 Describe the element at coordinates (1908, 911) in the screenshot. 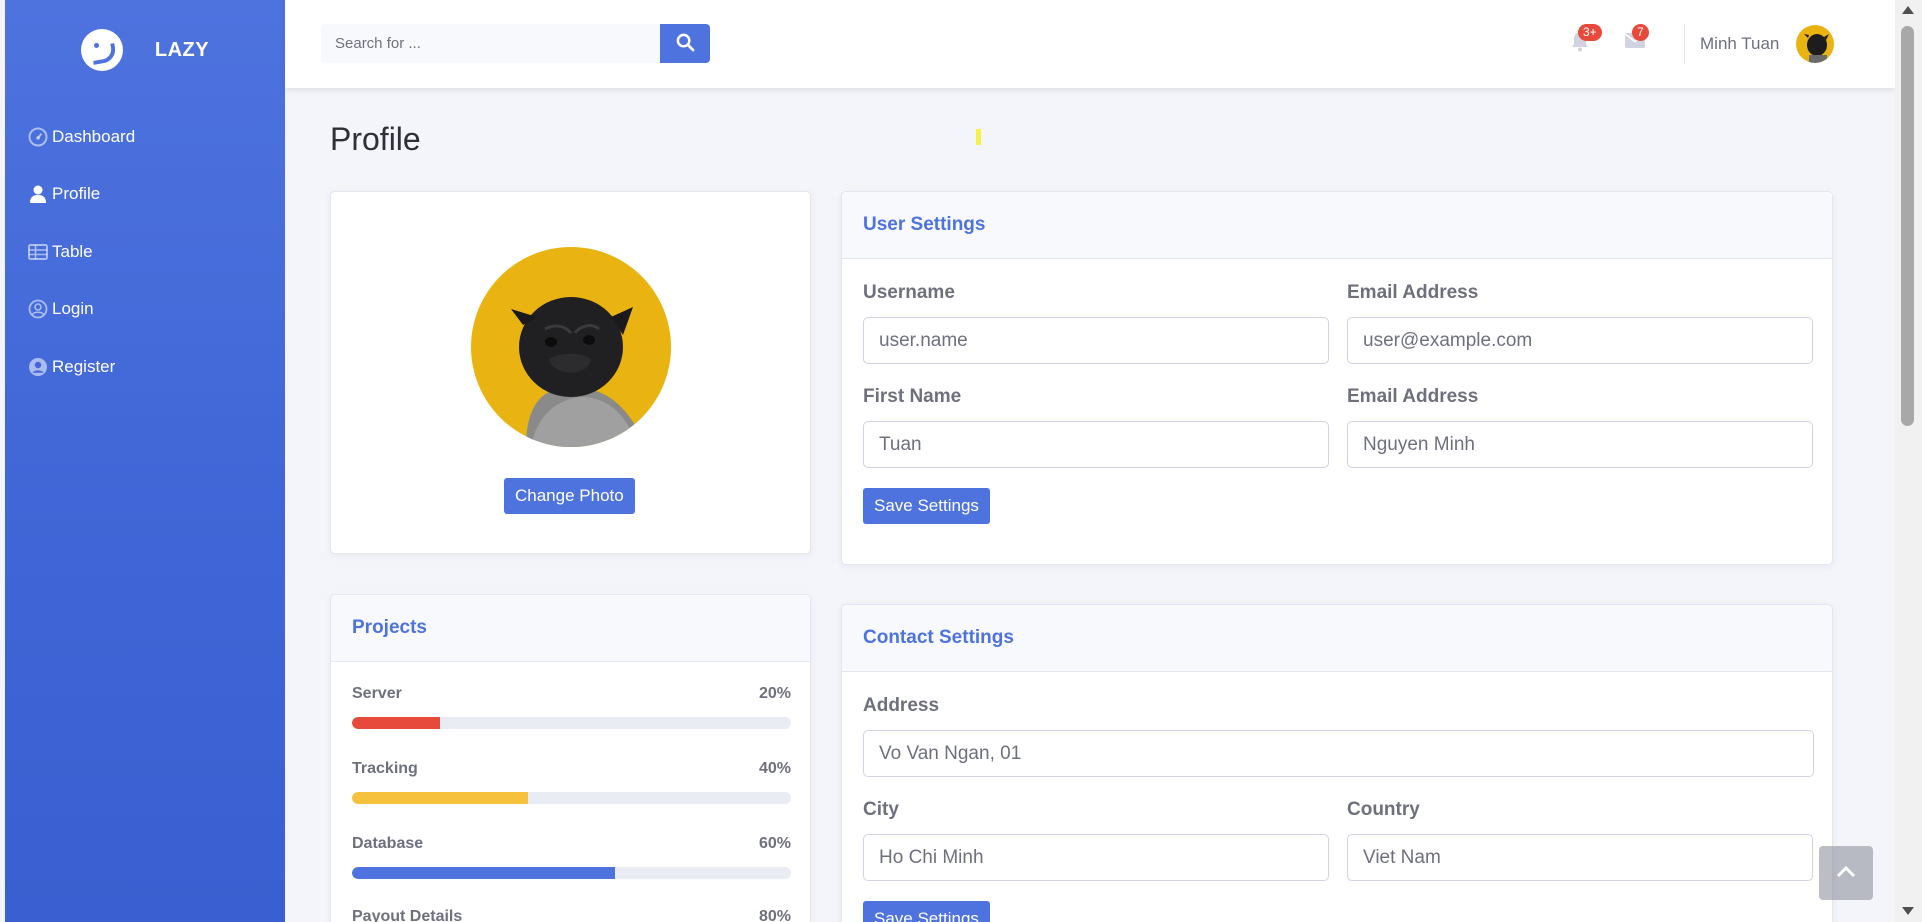

I see `scroll-down-arrow-icon` at that location.